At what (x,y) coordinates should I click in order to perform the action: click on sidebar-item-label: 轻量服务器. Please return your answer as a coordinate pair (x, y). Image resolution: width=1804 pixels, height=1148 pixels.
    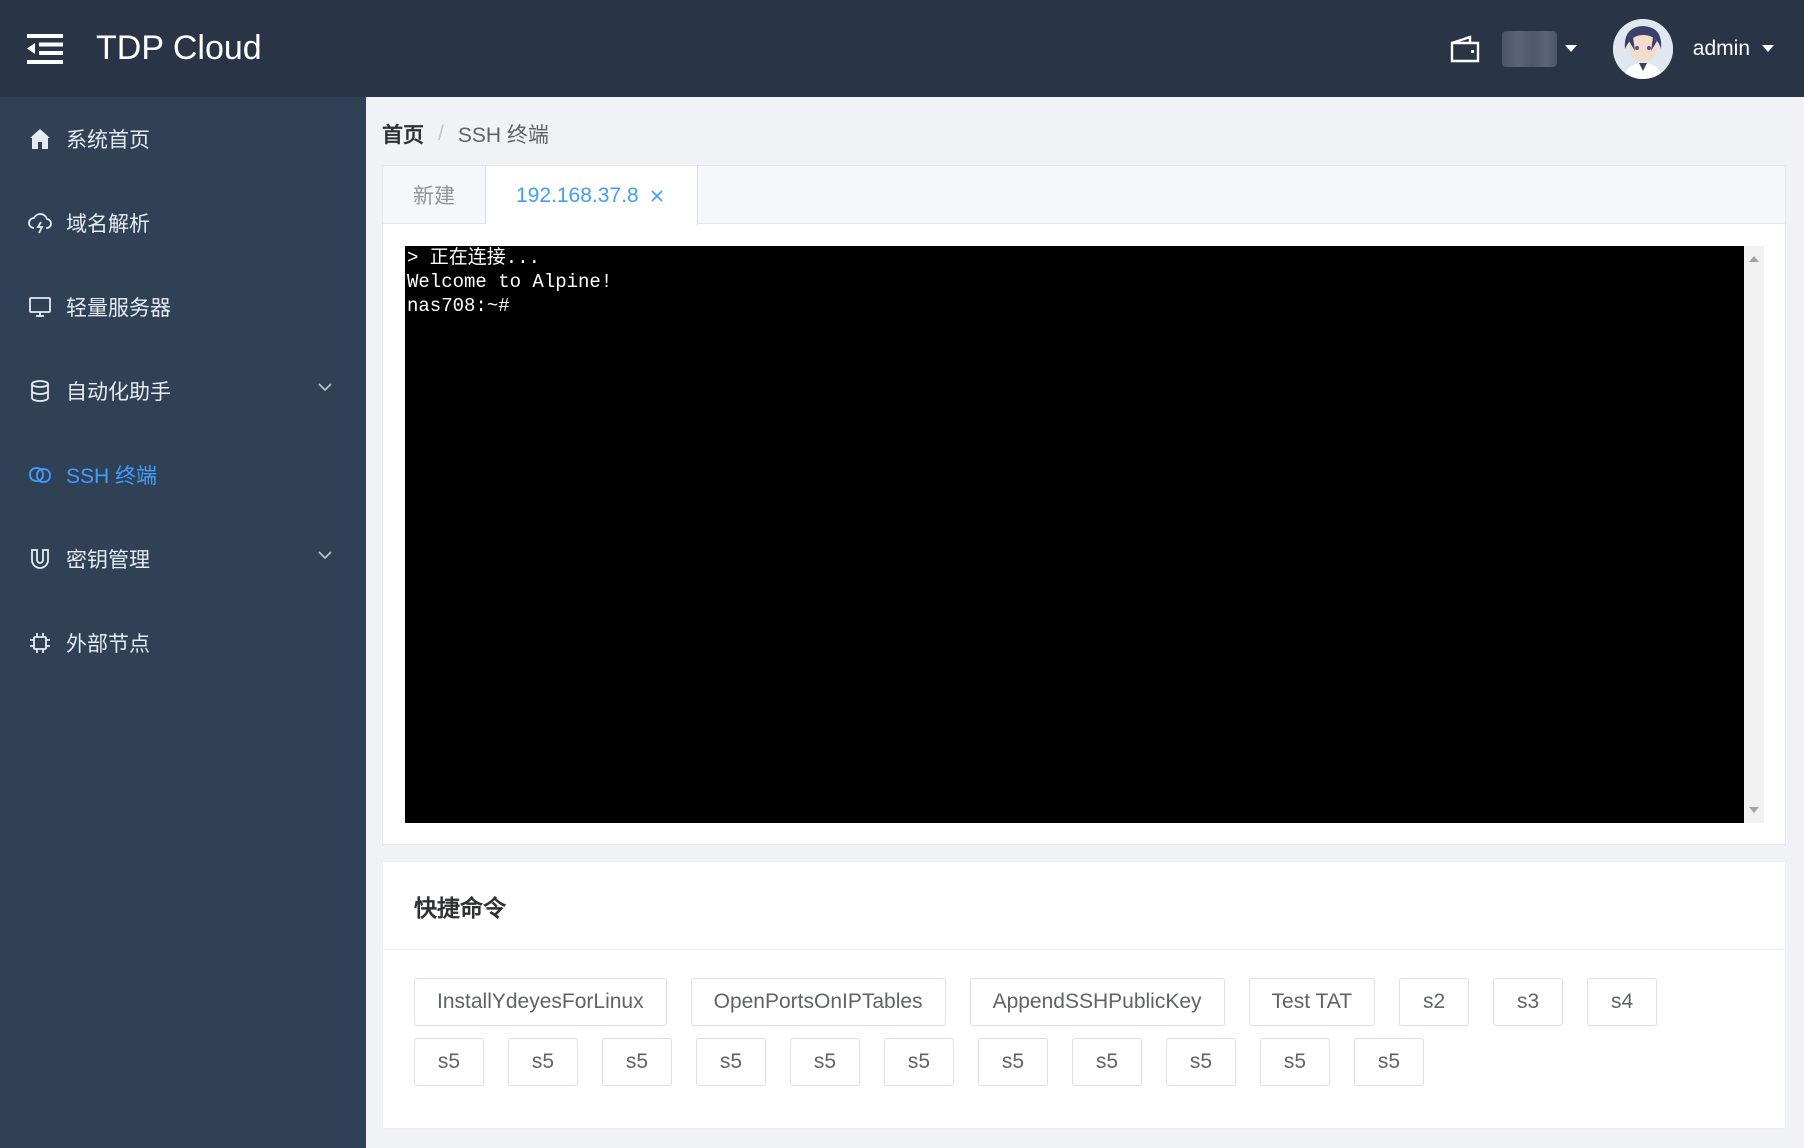
    Looking at the image, I should click on (118, 308).